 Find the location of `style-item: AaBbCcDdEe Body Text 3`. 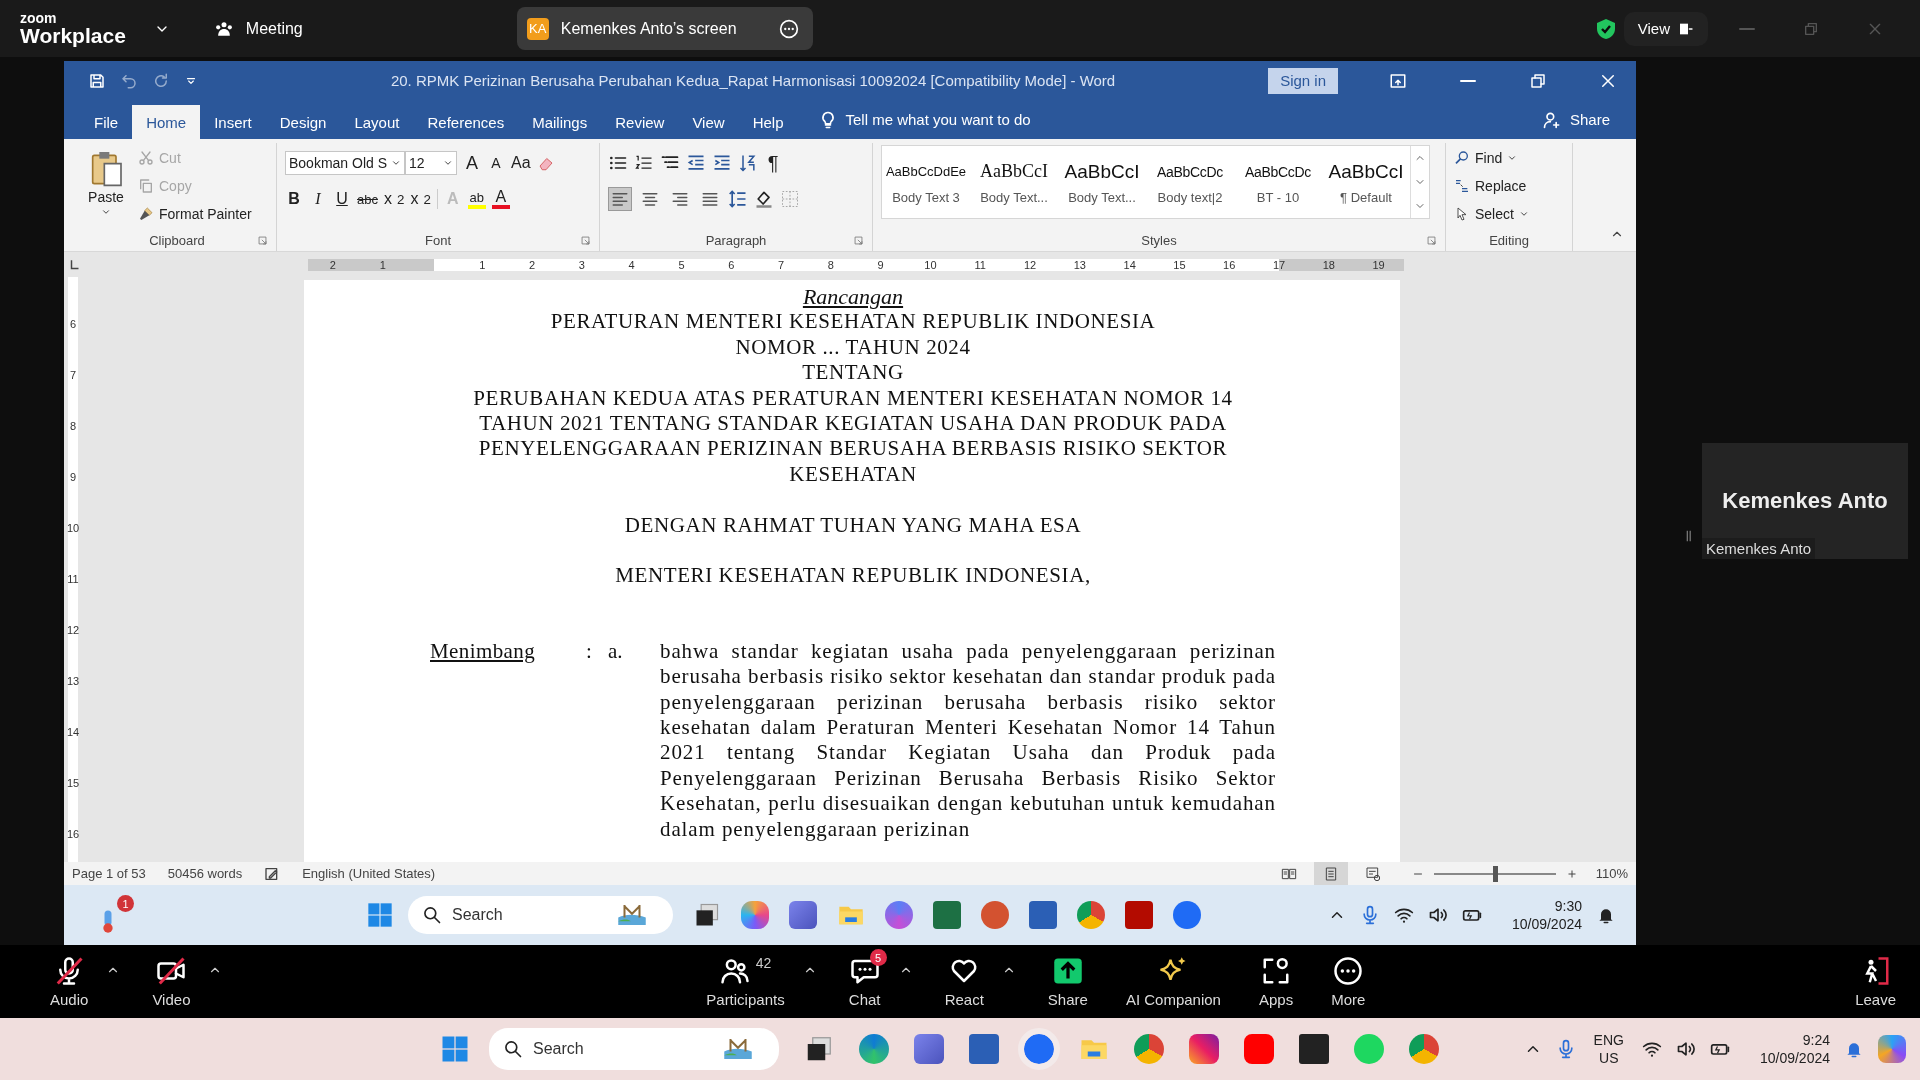

style-item: AaBbCcDdEe Body Text 3 is located at coordinates (926, 182).